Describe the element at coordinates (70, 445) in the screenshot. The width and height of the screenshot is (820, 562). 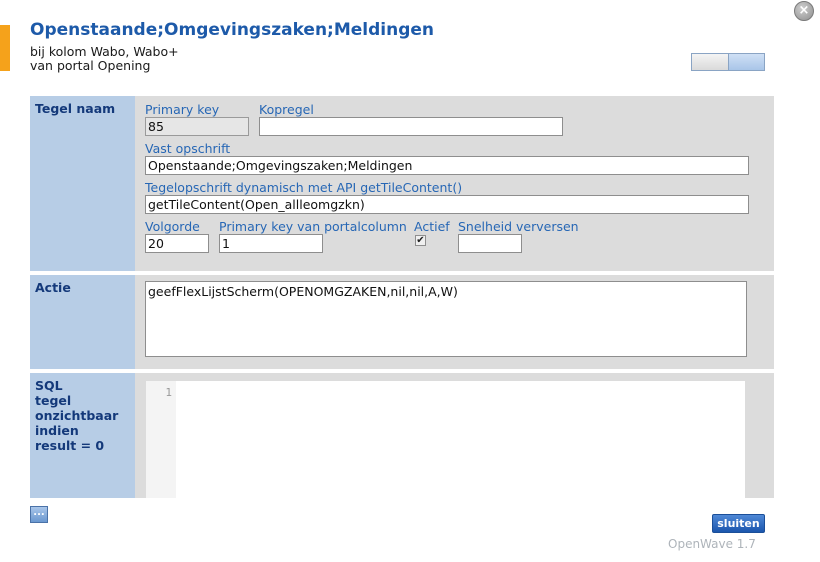
I see `sql-label-line: result = 0` at that location.